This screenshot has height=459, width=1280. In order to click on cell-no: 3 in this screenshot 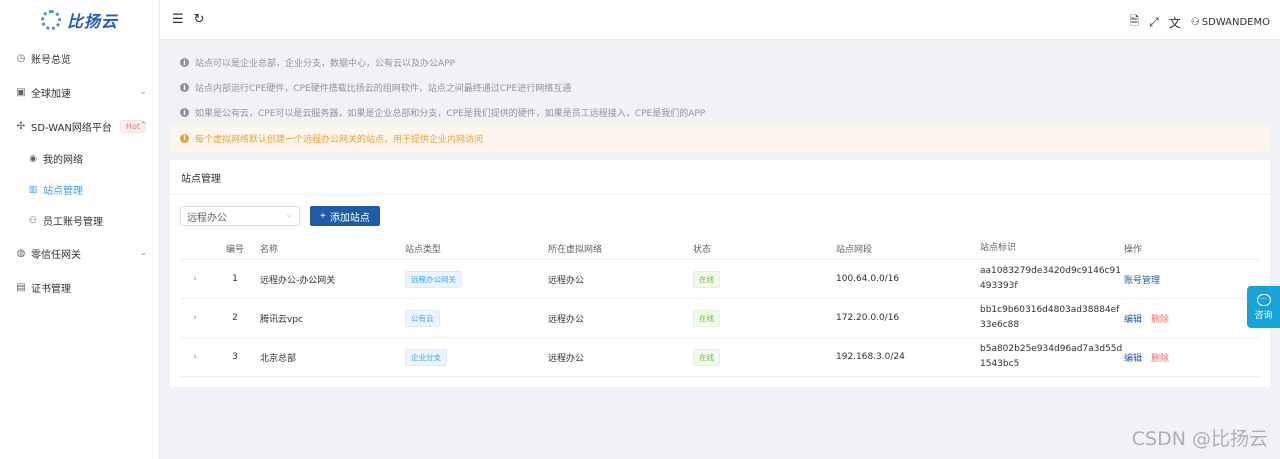, I will do `click(235, 357)`.